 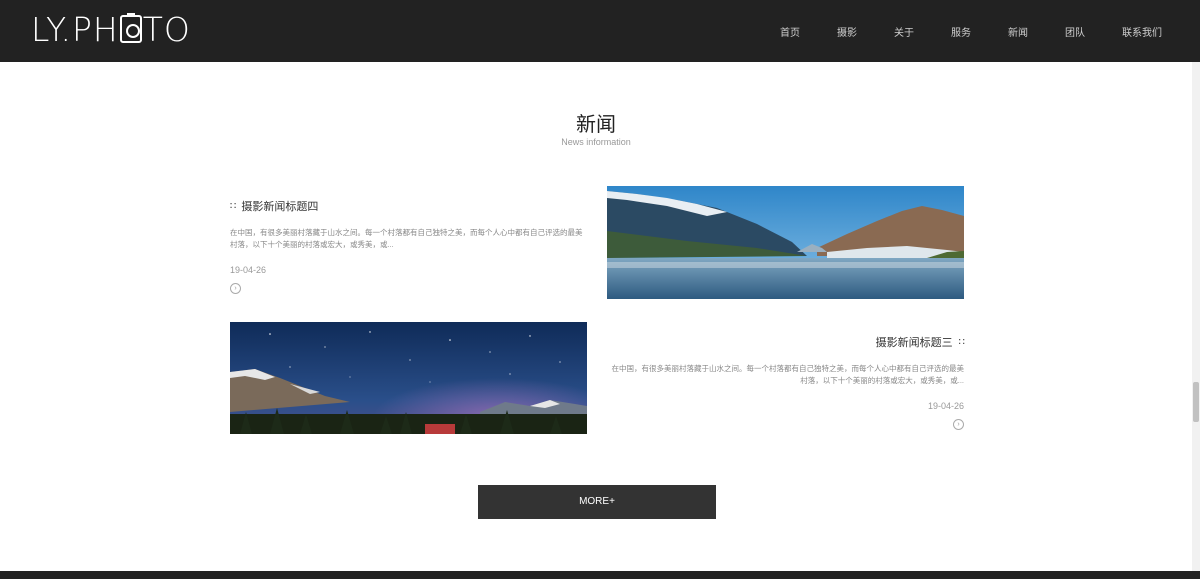 What do you see at coordinates (904, 31) in the screenshot?
I see `nav-about: 关于` at bounding box center [904, 31].